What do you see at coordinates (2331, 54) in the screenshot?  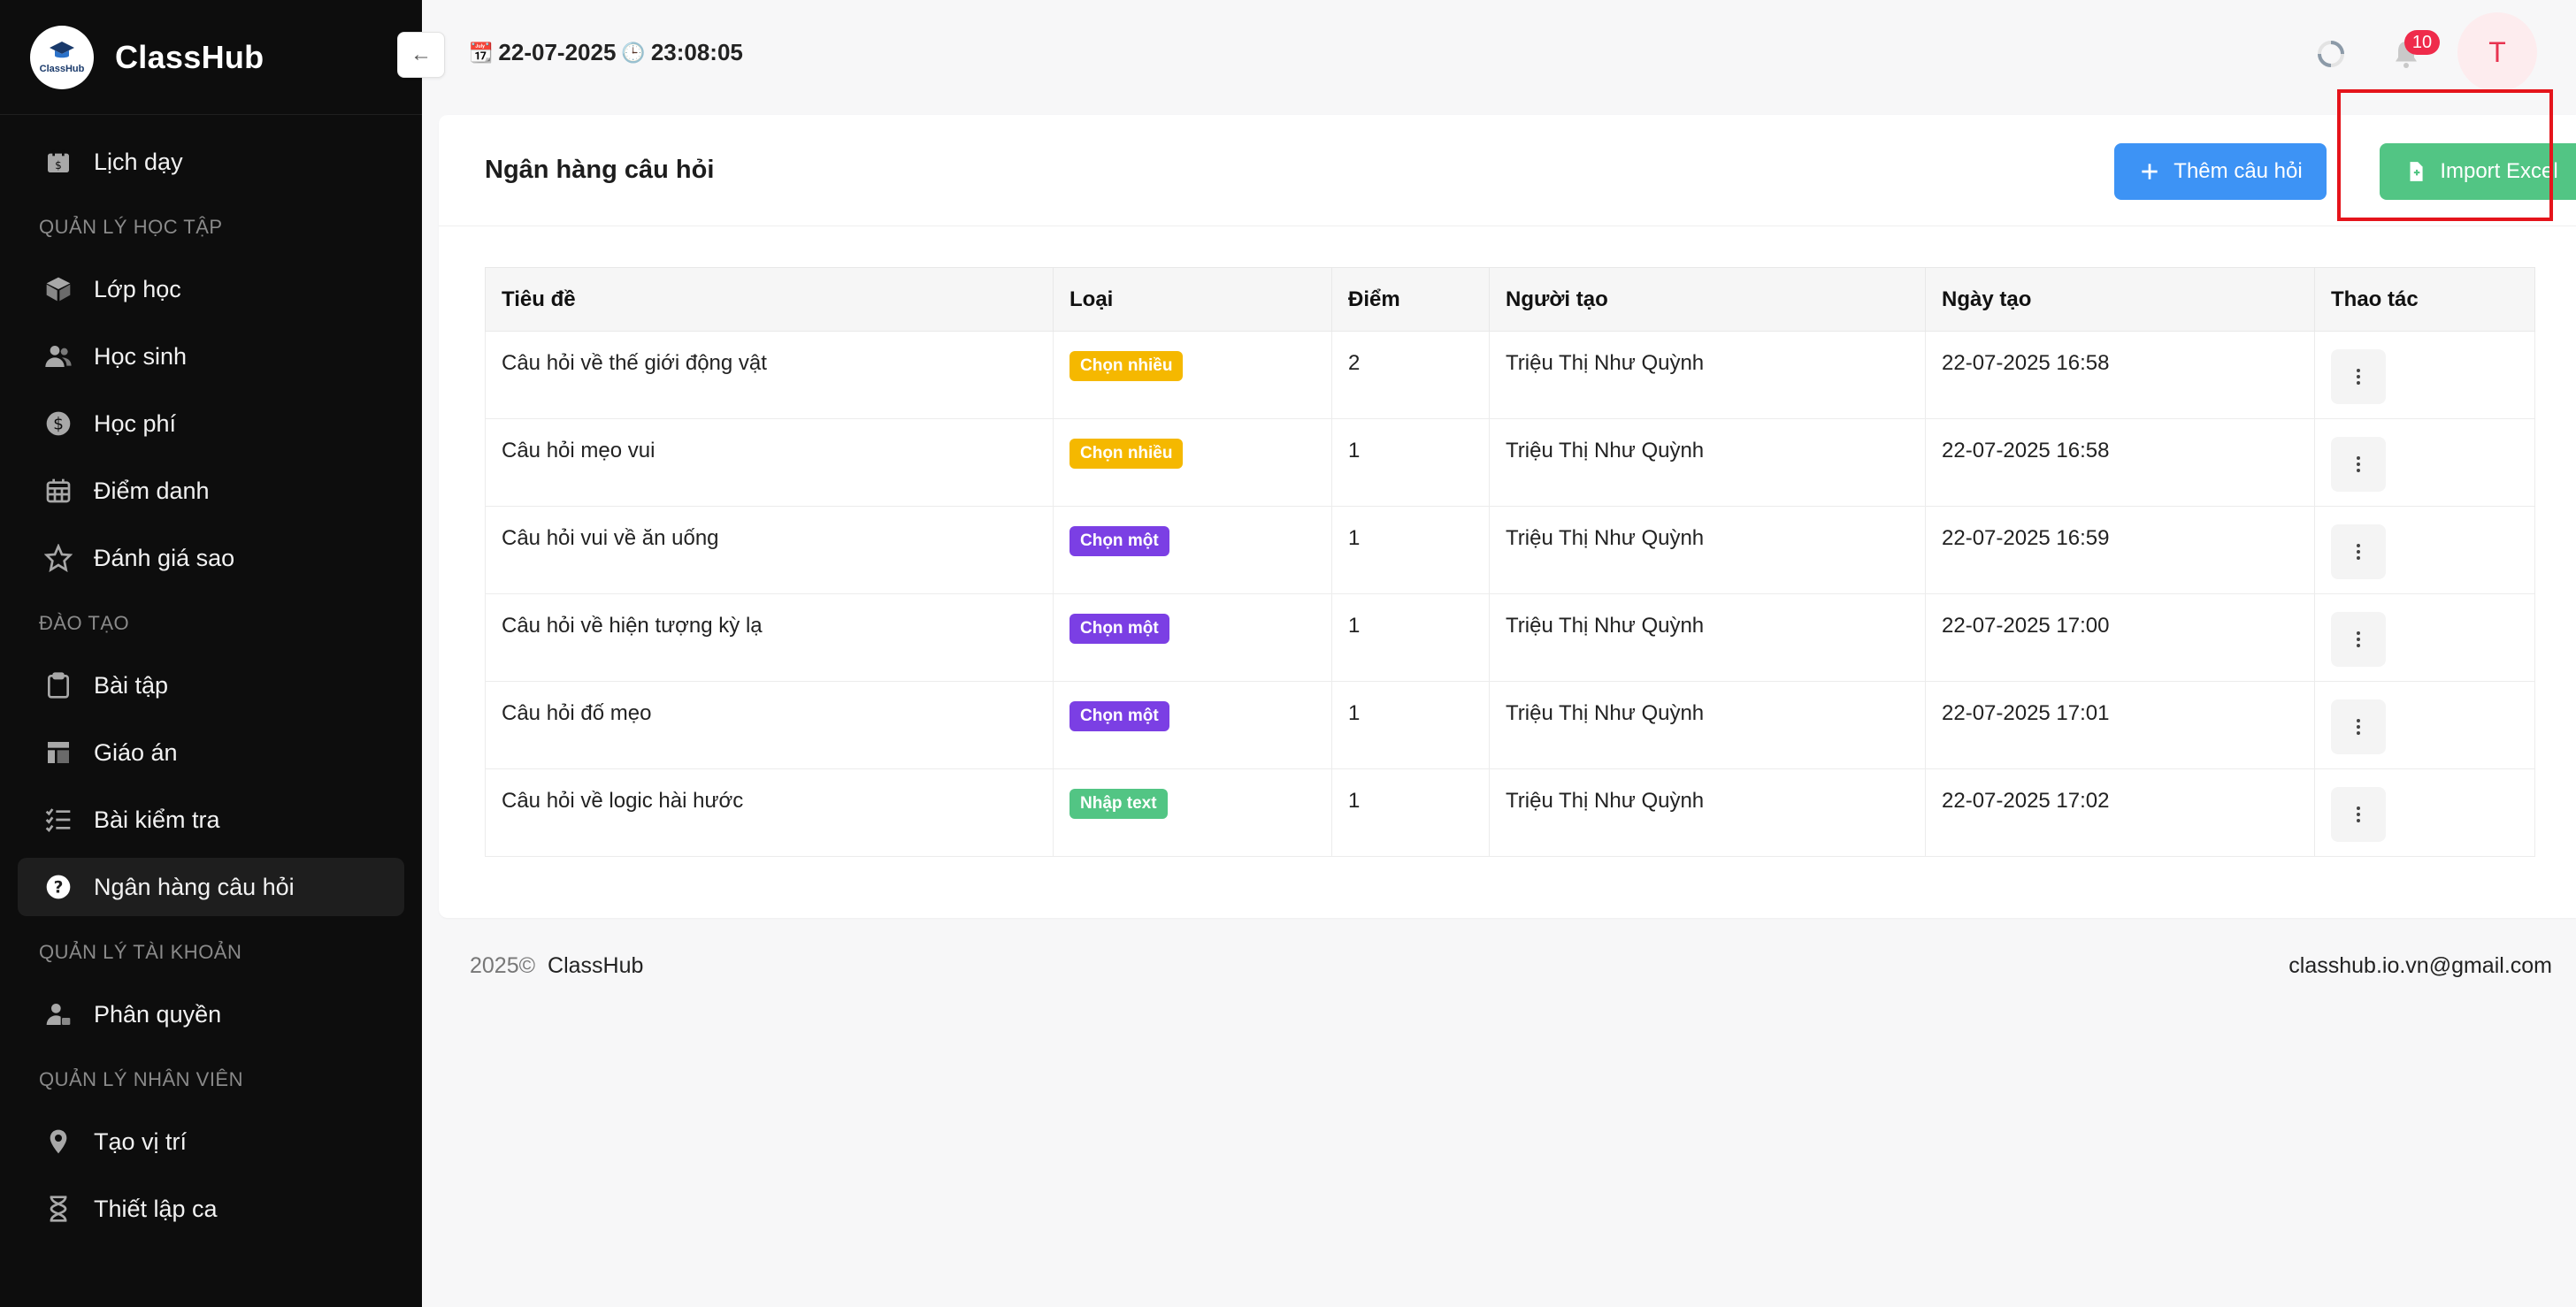 I see `loading-spinner-icon` at bounding box center [2331, 54].